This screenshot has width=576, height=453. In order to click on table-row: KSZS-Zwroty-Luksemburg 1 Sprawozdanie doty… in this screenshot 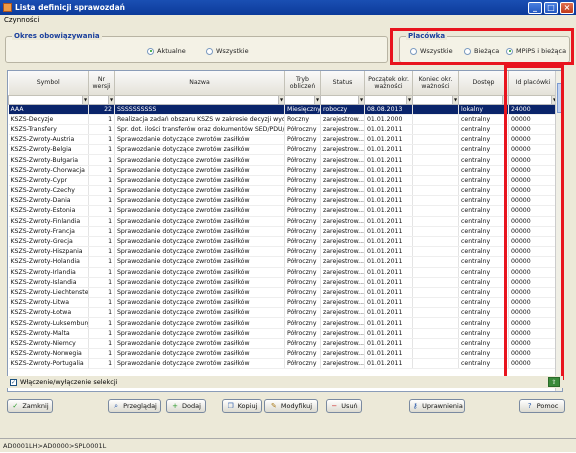, I will do `click(283, 323)`.